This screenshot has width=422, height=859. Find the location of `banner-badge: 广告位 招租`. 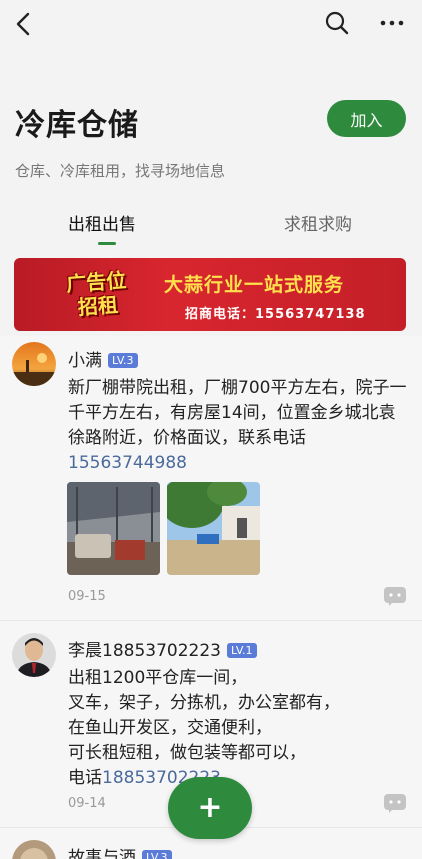

banner-badge: 广告位 招租 is located at coordinates (97, 294).